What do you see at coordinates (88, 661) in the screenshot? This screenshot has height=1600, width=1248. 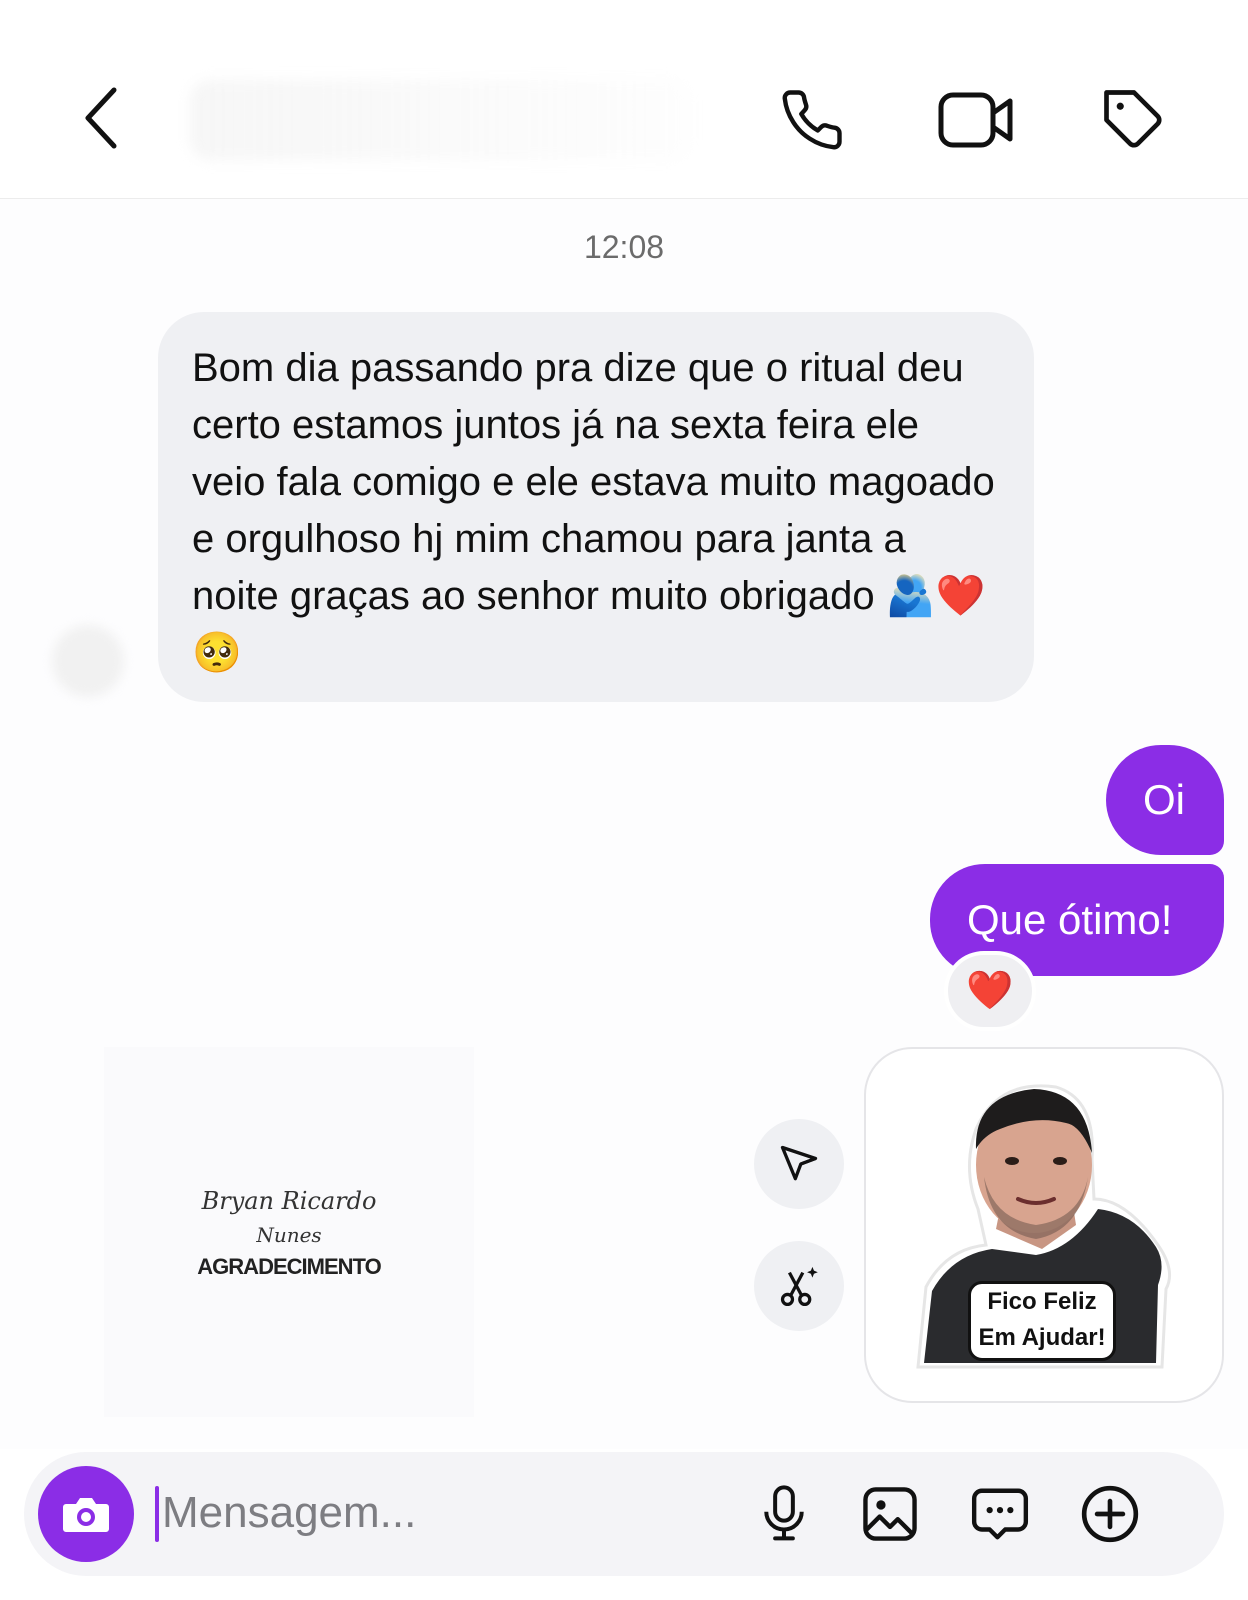 I see `avatar` at bounding box center [88, 661].